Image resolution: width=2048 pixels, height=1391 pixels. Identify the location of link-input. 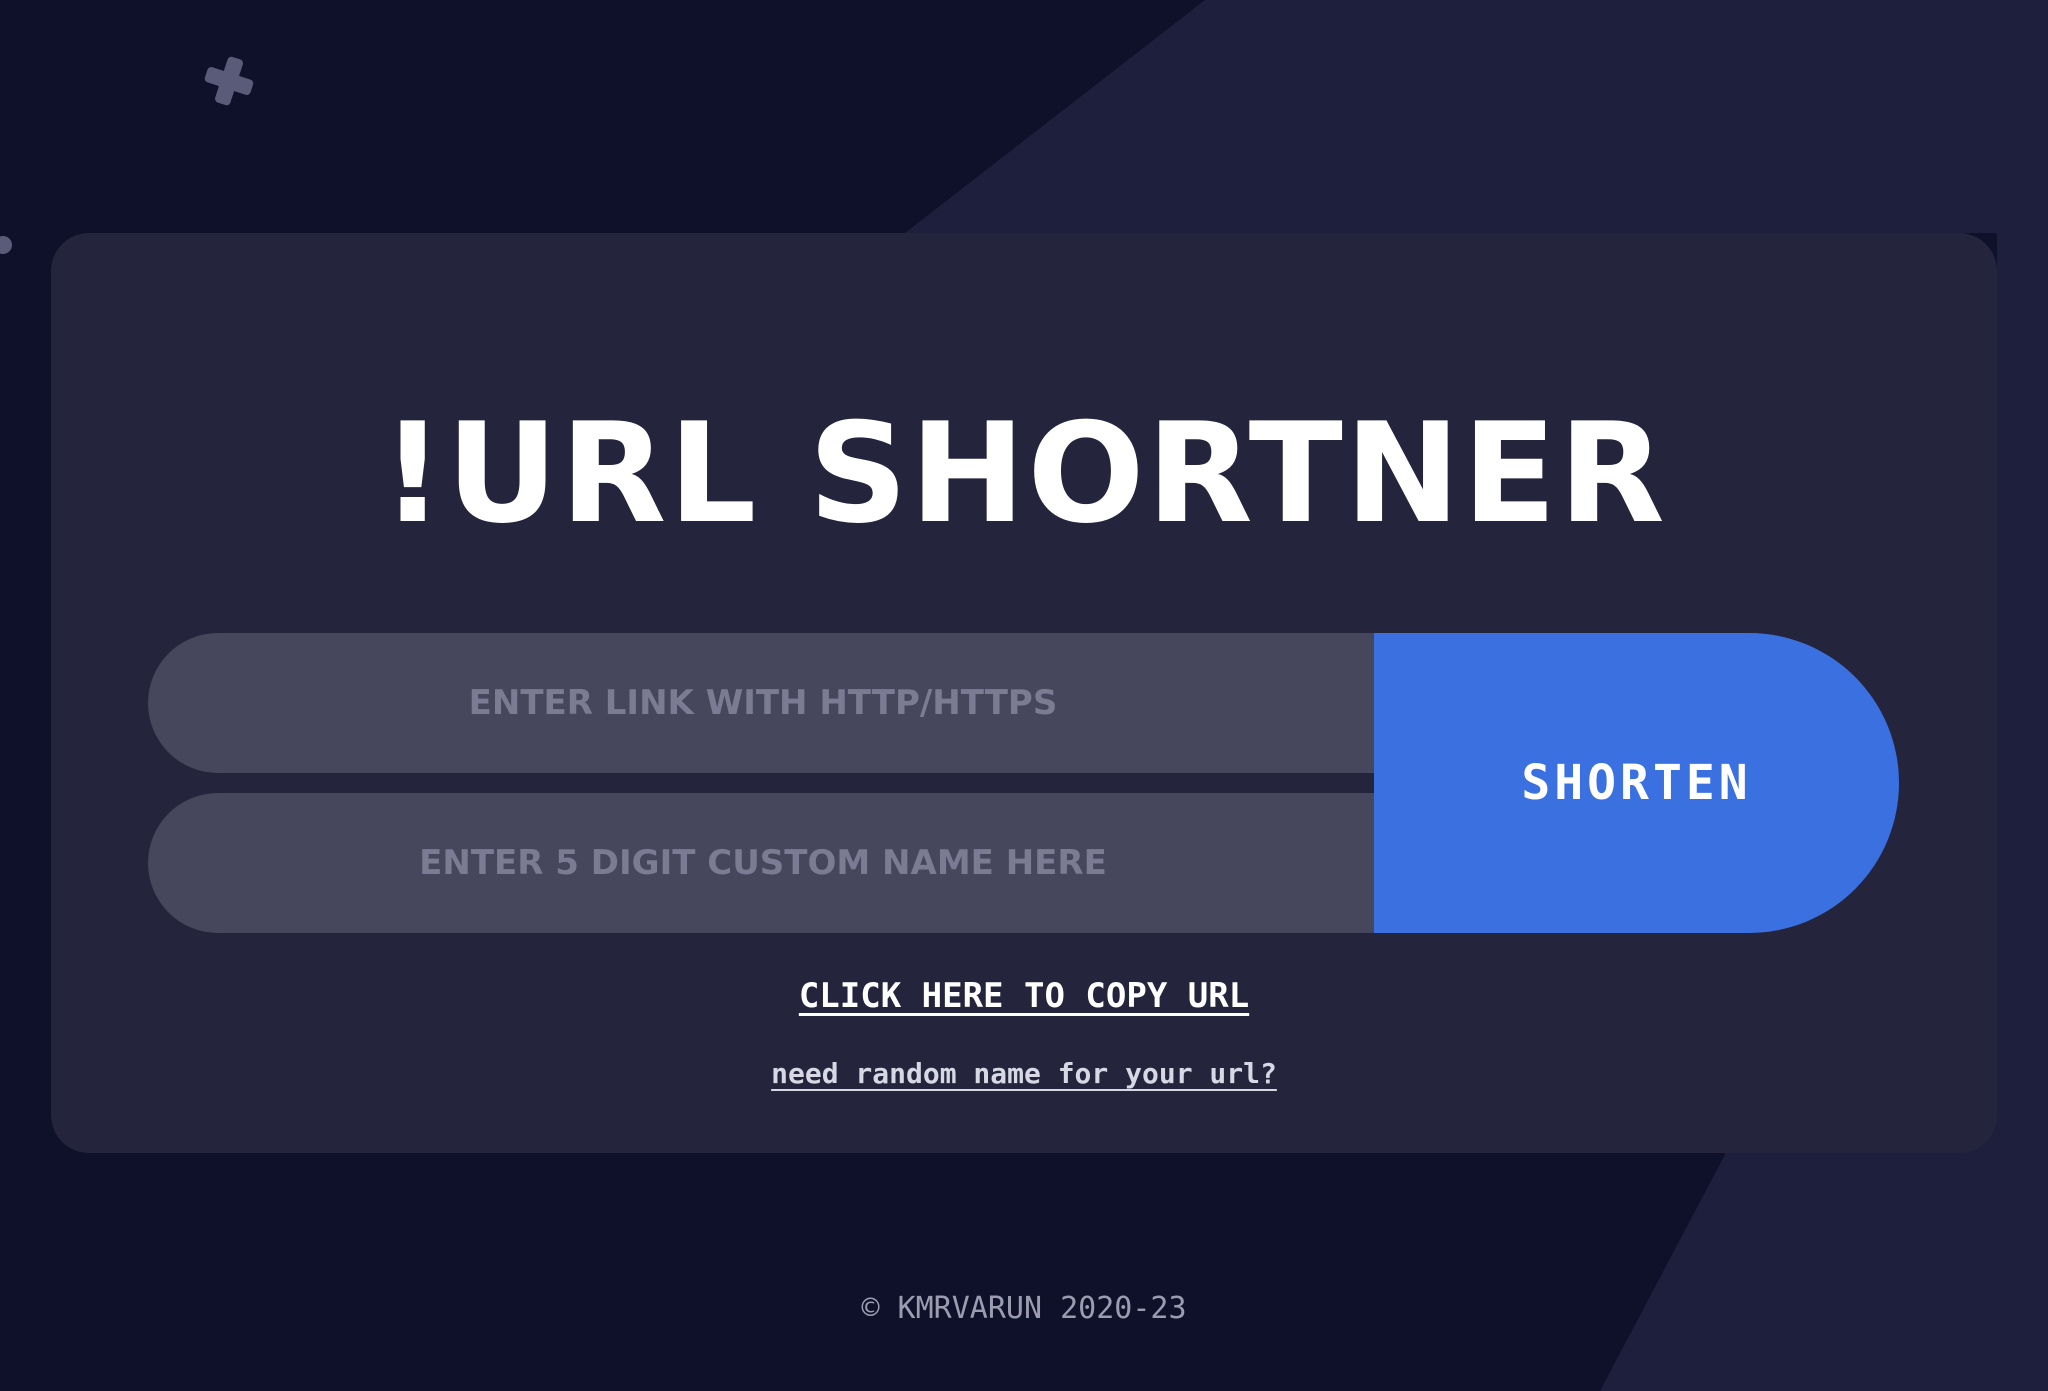
(763, 703).